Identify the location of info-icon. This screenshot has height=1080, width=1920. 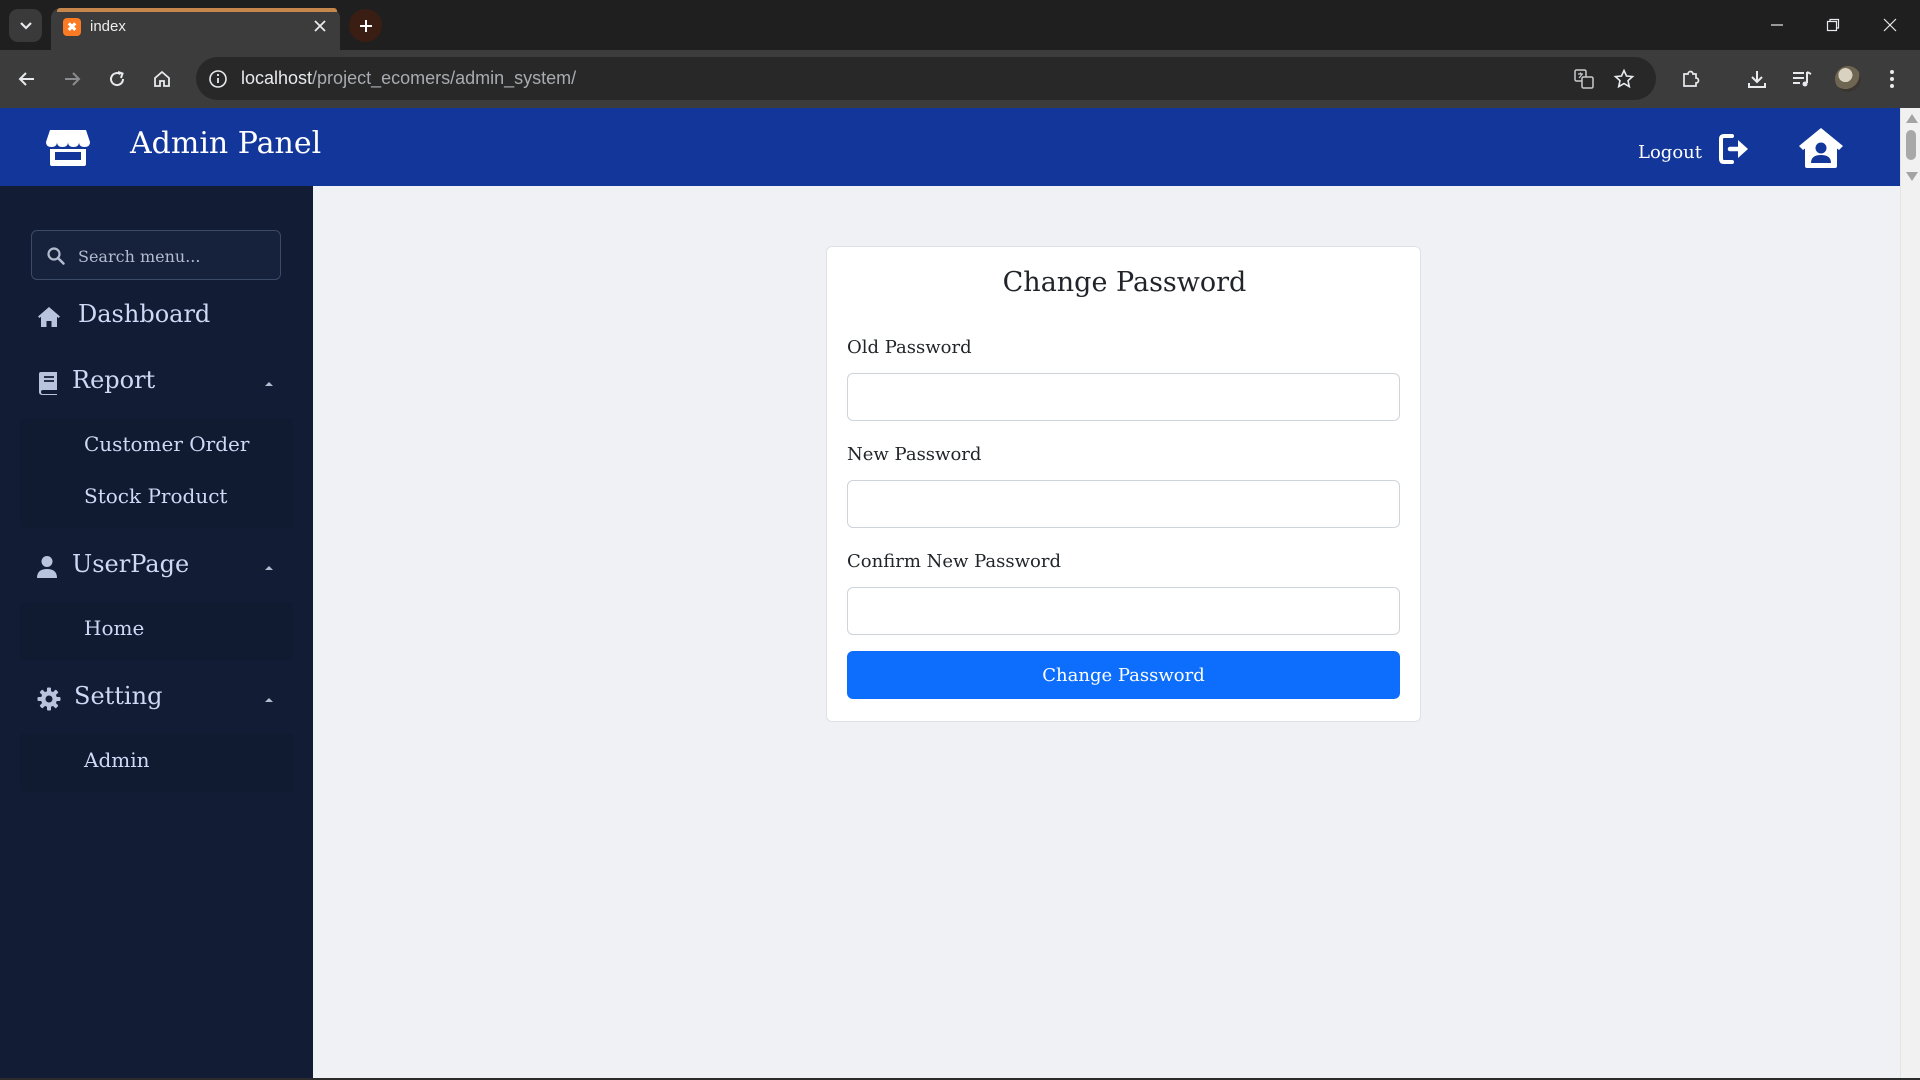
(217, 78).